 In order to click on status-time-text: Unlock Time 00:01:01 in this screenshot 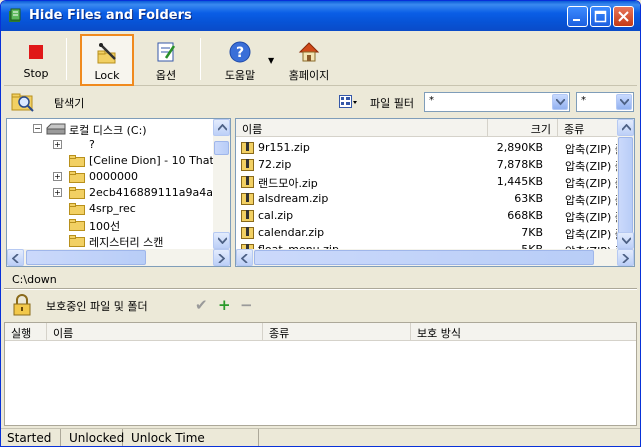, I will do `click(168, 438)`.